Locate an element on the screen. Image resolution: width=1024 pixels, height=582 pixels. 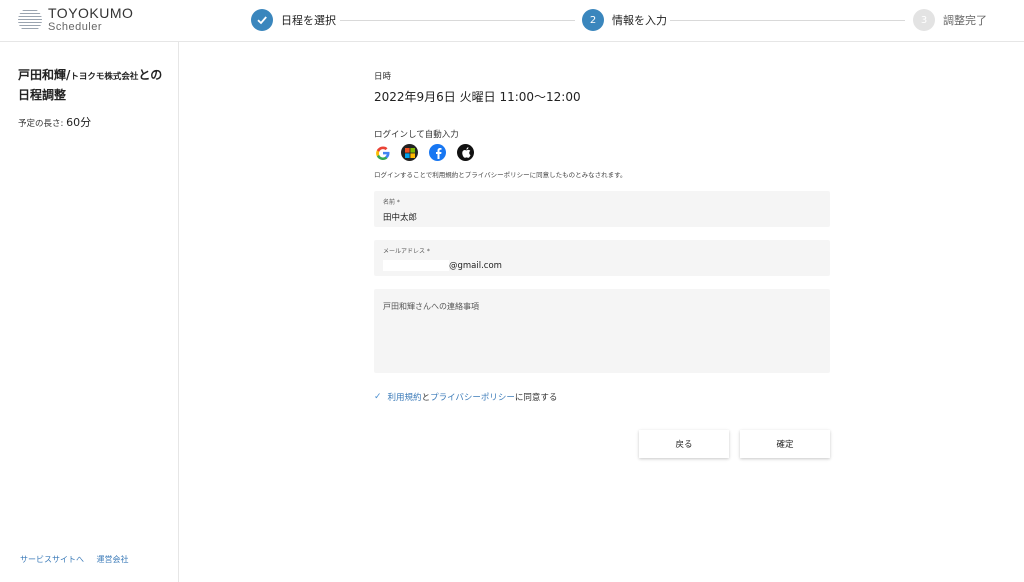
step-complete: 3 調整完了 is located at coordinates (950, 20).